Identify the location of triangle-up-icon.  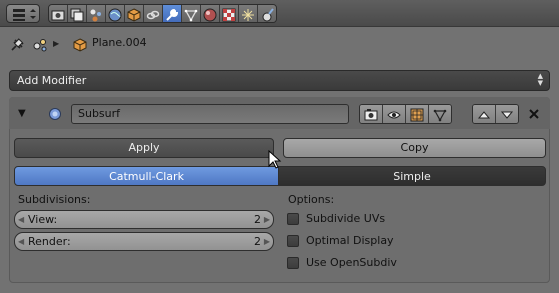
(484, 115).